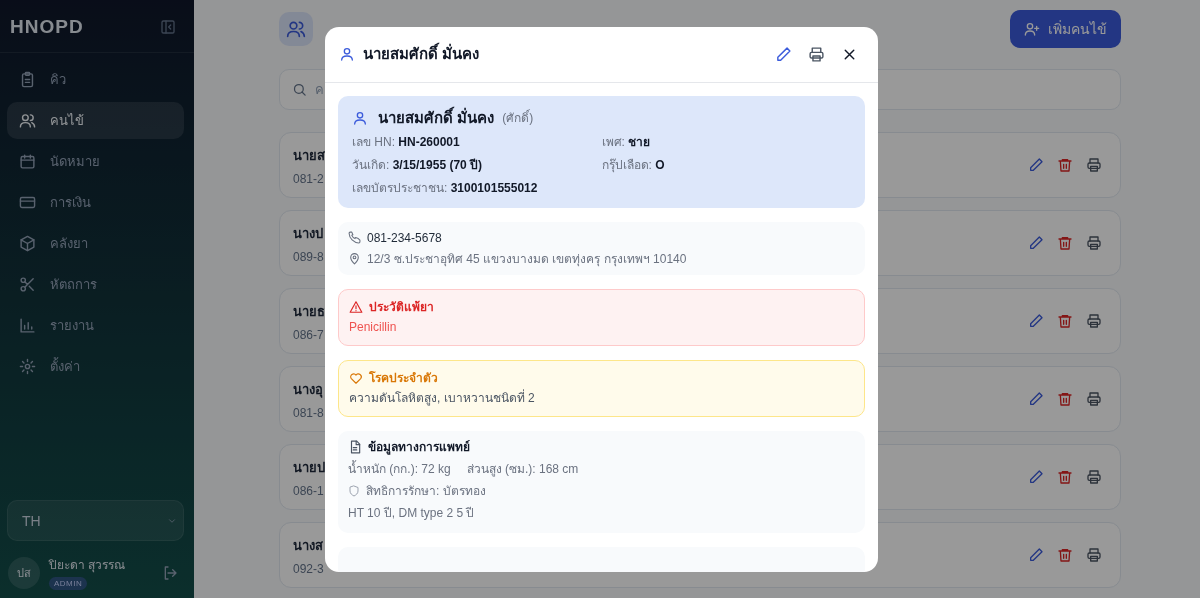 This screenshot has height=598, width=1200. Describe the element at coordinates (95, 161) in the screenshot. I see `nav-item: นัดหมาย` at that location.